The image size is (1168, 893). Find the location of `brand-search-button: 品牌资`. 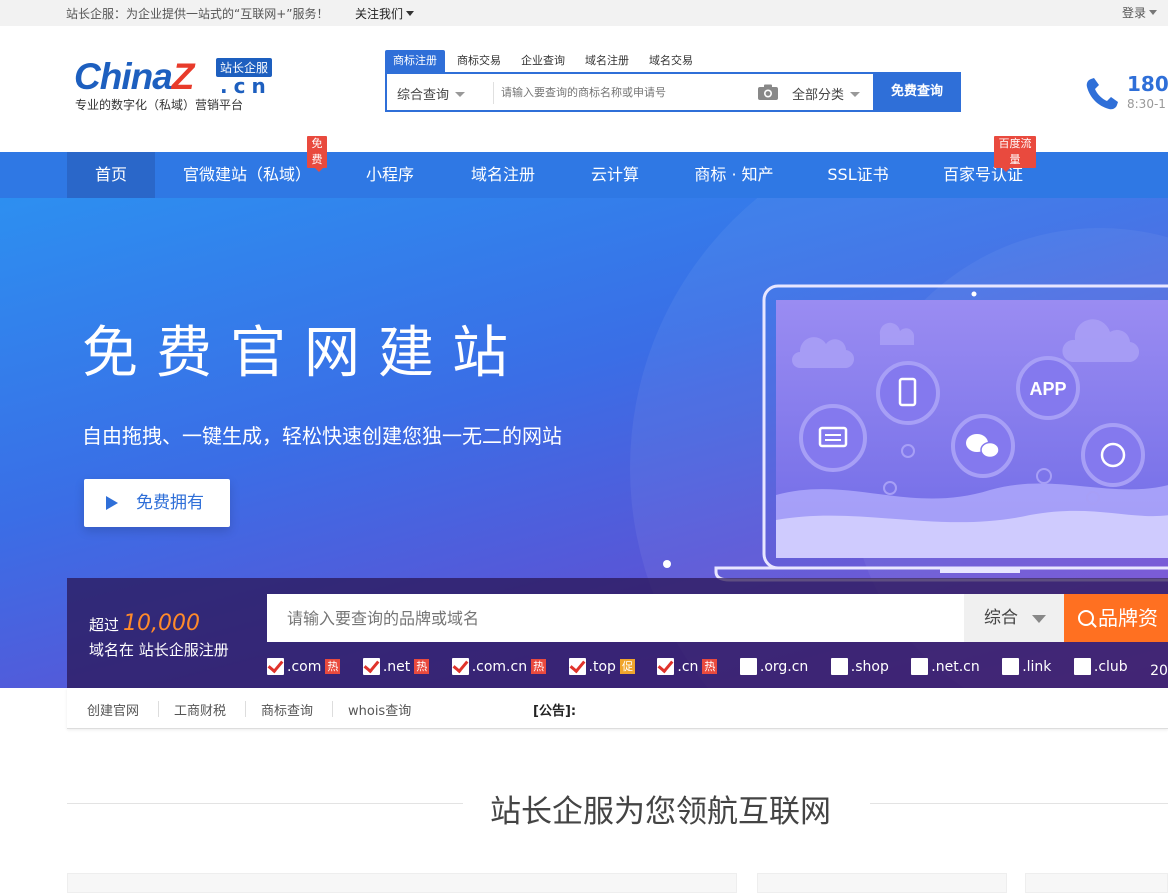

brand-search-button: 品牌资 is located at coordinates (1116, 618).